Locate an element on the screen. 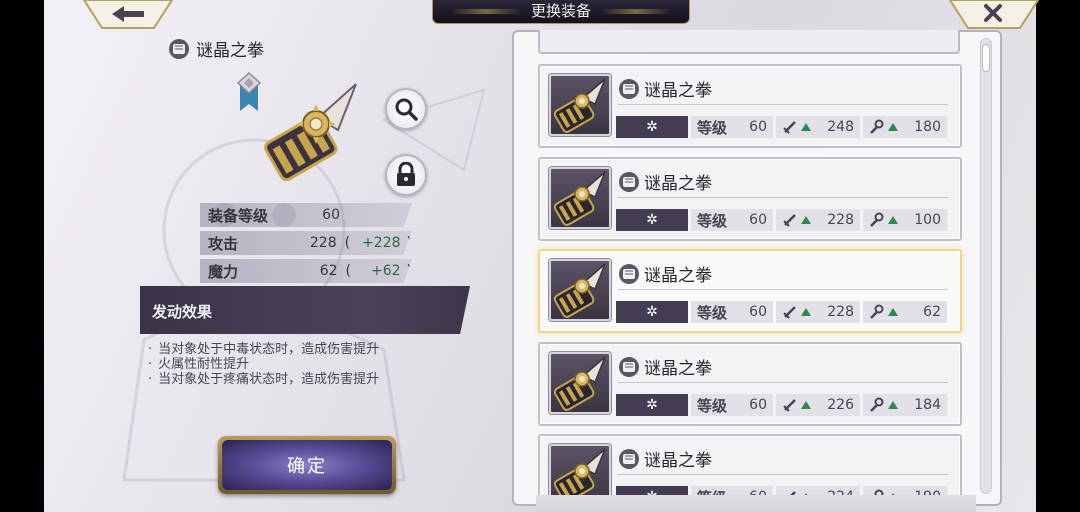  list-scrollbar is located at coordinates (986, 266).